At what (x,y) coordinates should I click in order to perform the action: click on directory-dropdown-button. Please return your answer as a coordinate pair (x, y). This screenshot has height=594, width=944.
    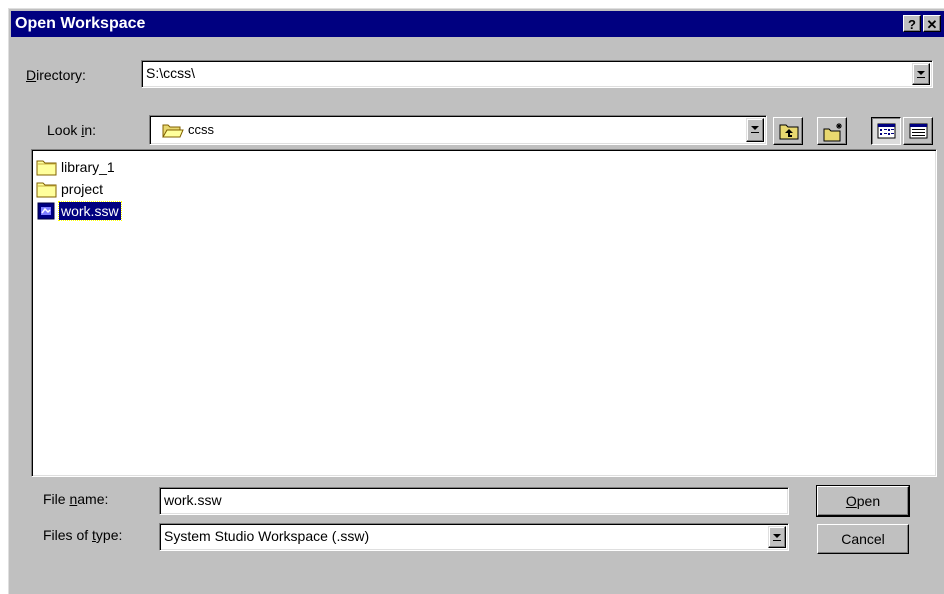
    Looking at the image, I should click on (921, 74).